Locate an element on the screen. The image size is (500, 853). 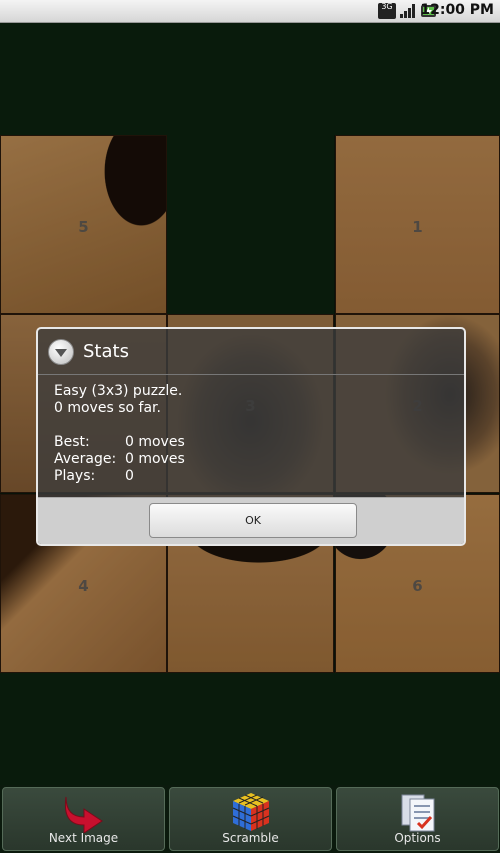
dialog-footer: OK is located at coordinates (251, 520).